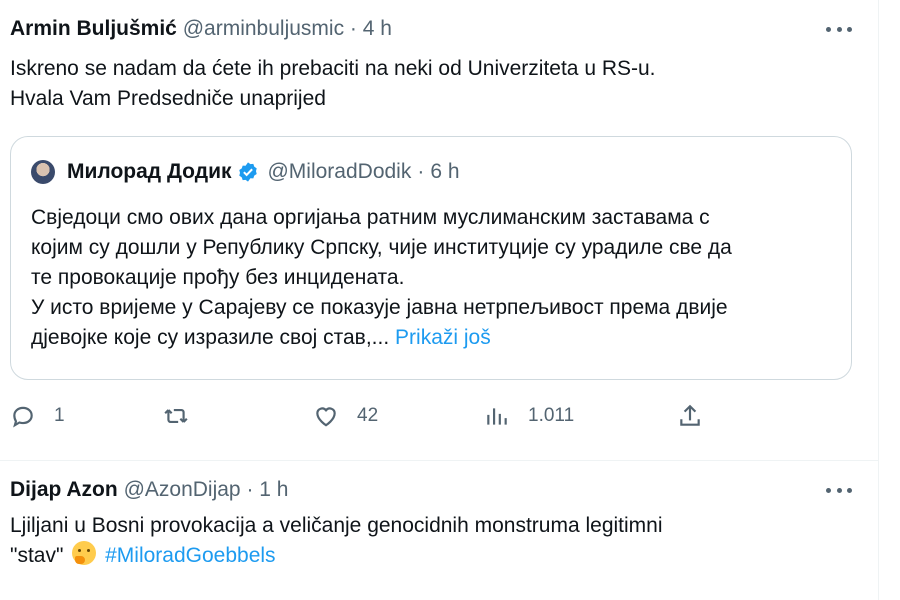 The image size is (900, 600). I want to click on timeline-border, so click(878, 300).